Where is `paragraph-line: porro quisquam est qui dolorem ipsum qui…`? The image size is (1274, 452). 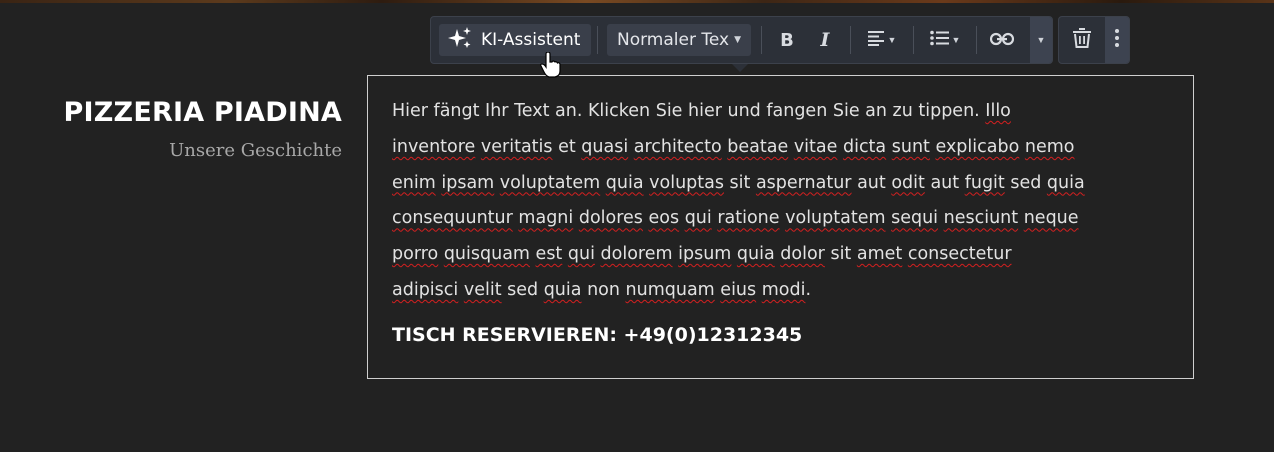 paragraph-line: porro quisquam est qui dolorem ipsum qui… is located at coordinates (702, 254).